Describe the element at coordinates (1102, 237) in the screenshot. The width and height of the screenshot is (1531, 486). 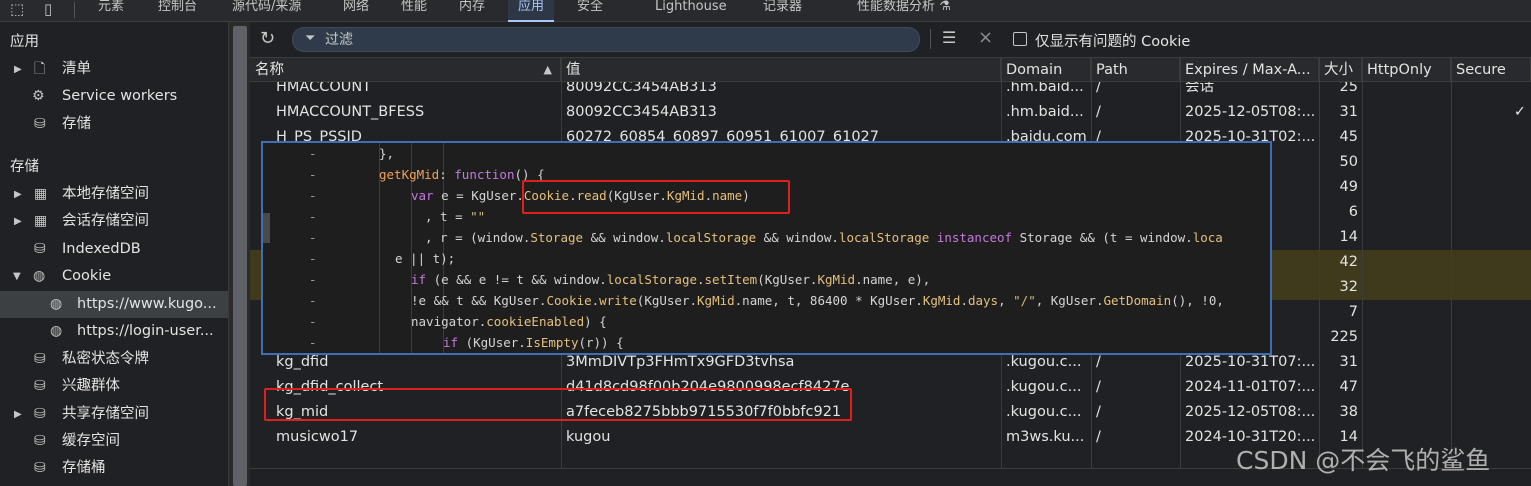
I see `code-token: Storage && (t = window.` at that location.